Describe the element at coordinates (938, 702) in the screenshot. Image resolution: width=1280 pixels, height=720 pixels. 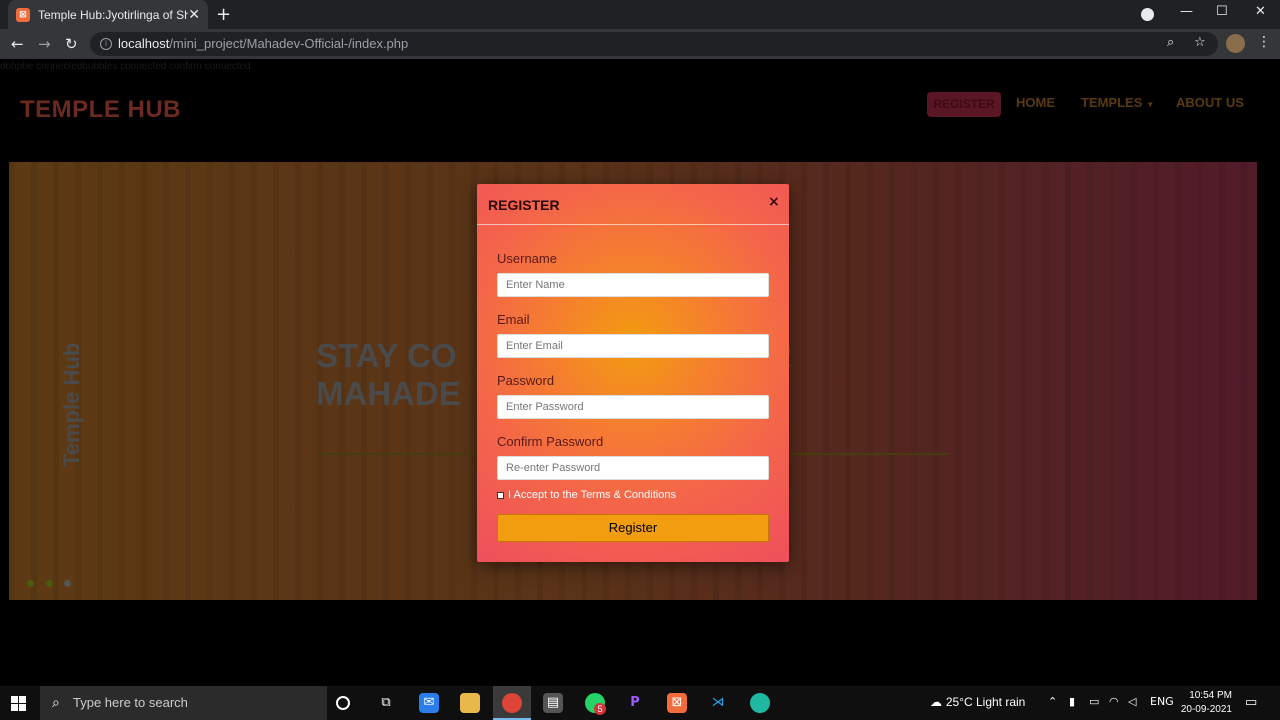
I see `cloud-icon: ☁` at that location.